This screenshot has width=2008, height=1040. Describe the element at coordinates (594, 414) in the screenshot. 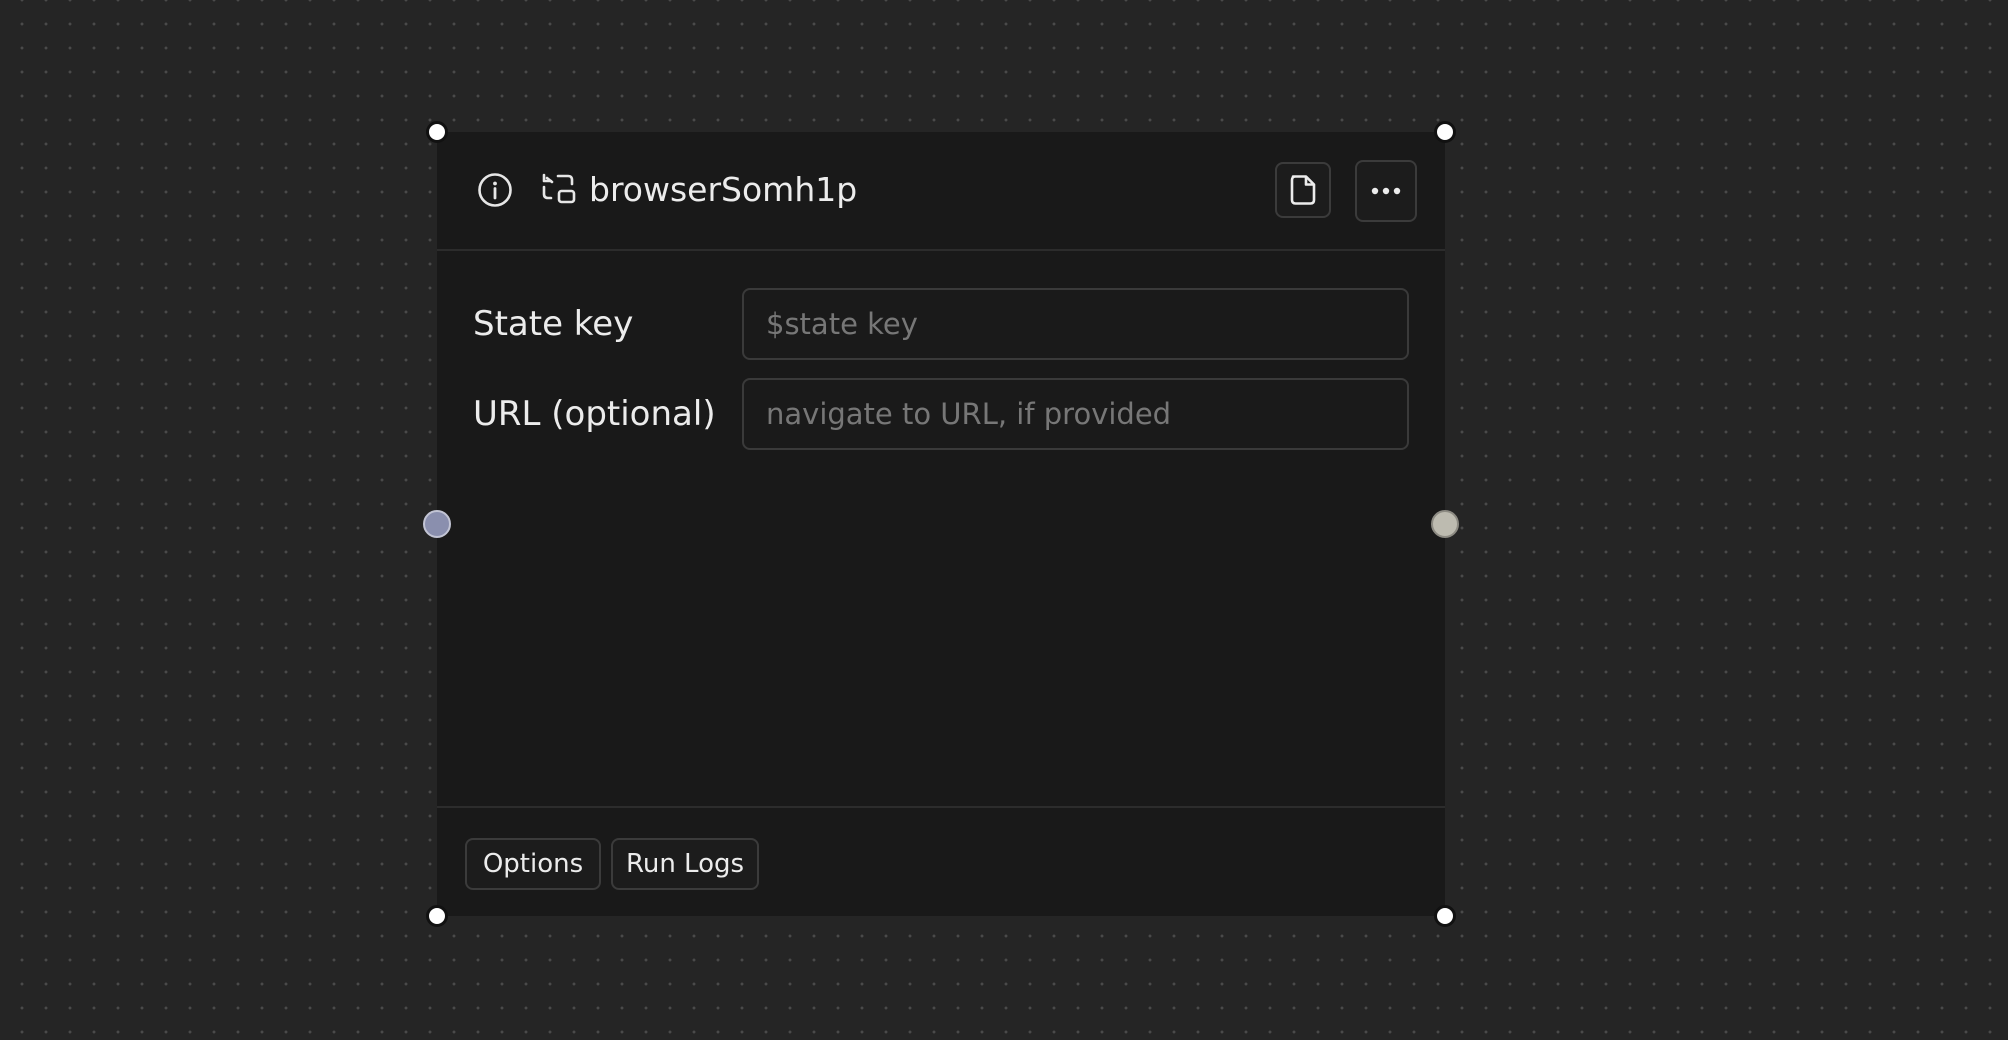

I see `url-label: URL (optional)` at that location.